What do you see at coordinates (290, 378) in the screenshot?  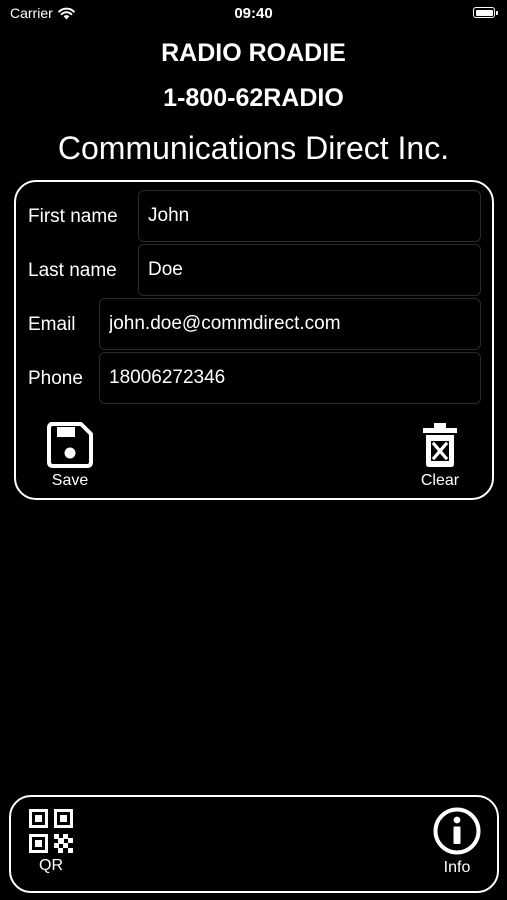 I see `phone-field` at bounding box center [290, 378].